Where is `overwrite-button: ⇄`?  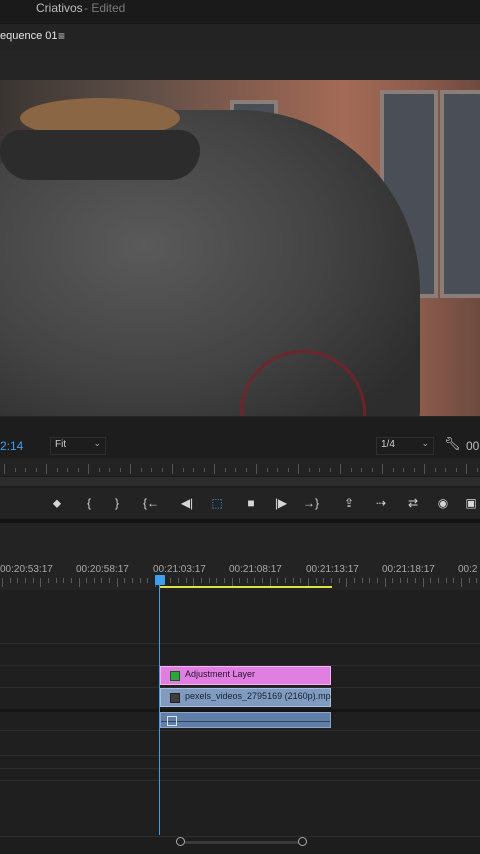
overwrite-button: ⇄ is located at coordinates (413, 503).